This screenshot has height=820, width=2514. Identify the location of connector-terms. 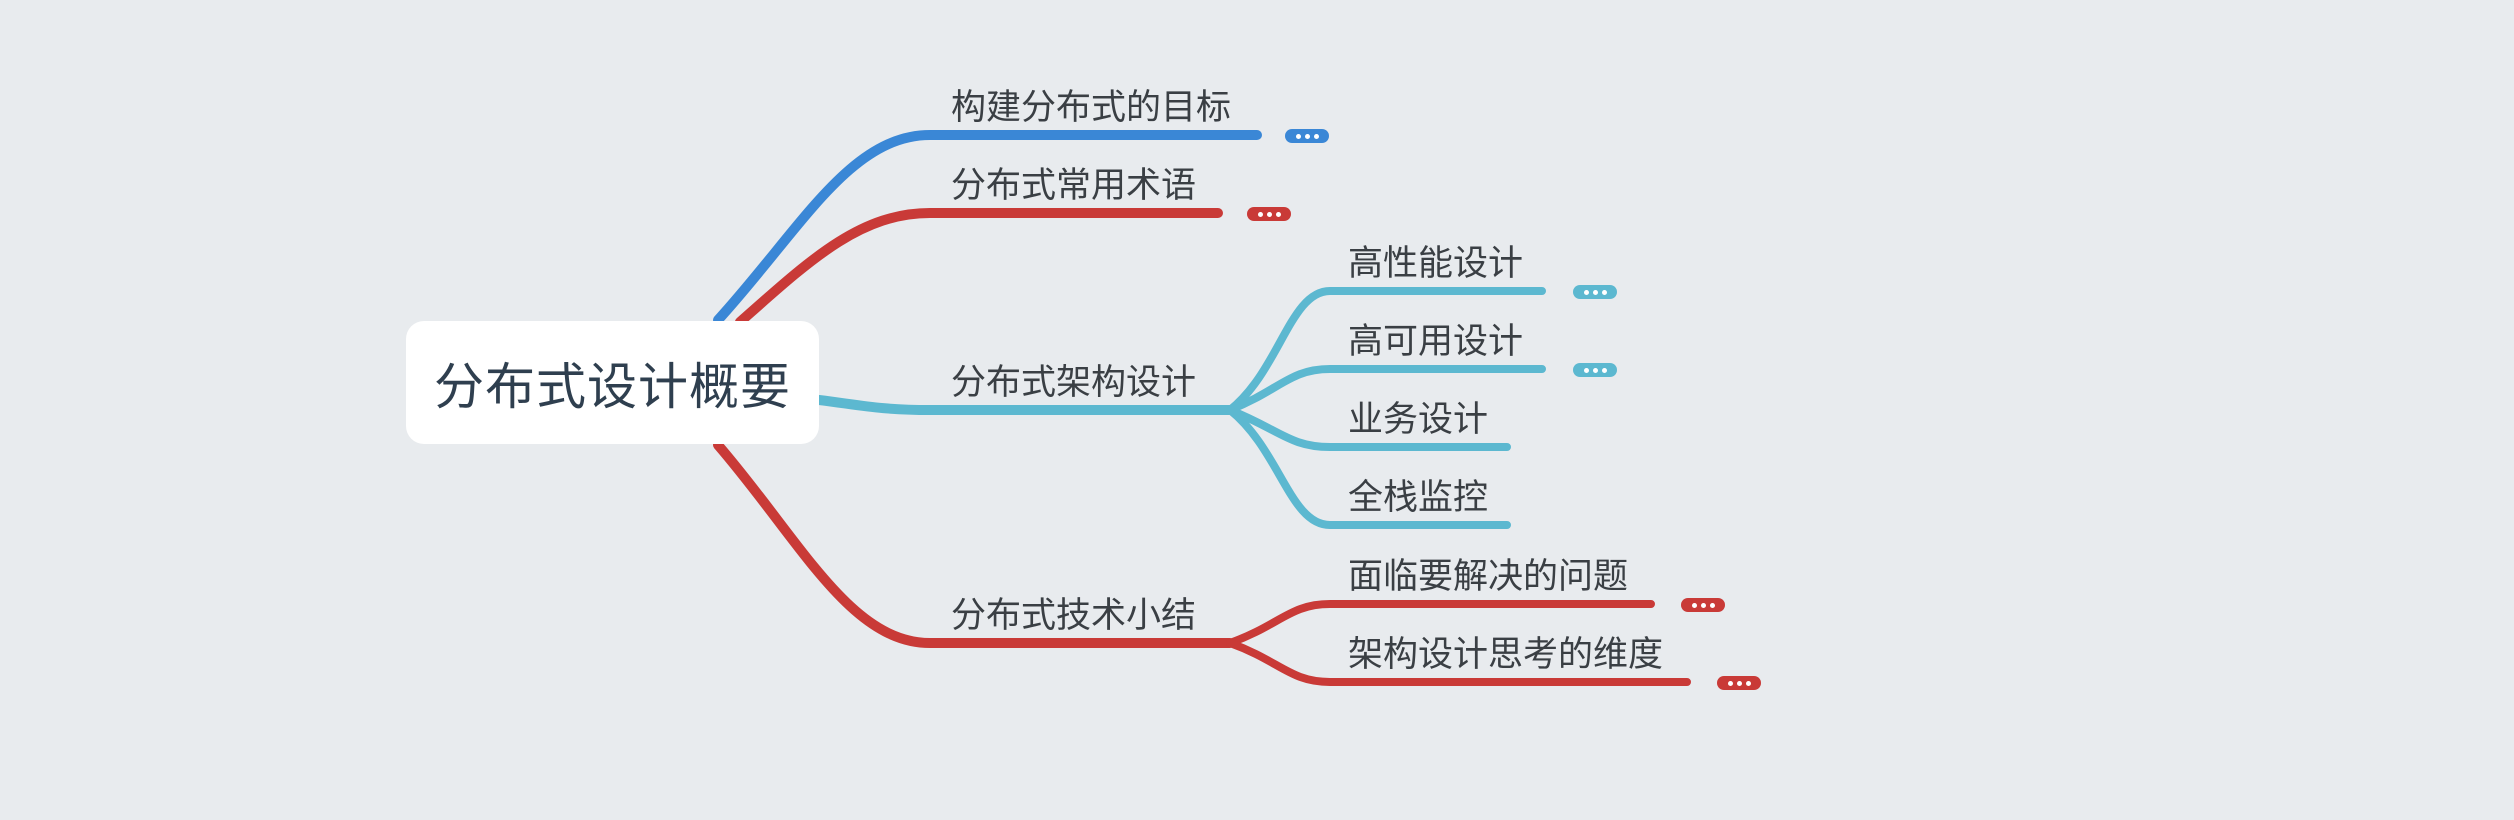
(979, 267).